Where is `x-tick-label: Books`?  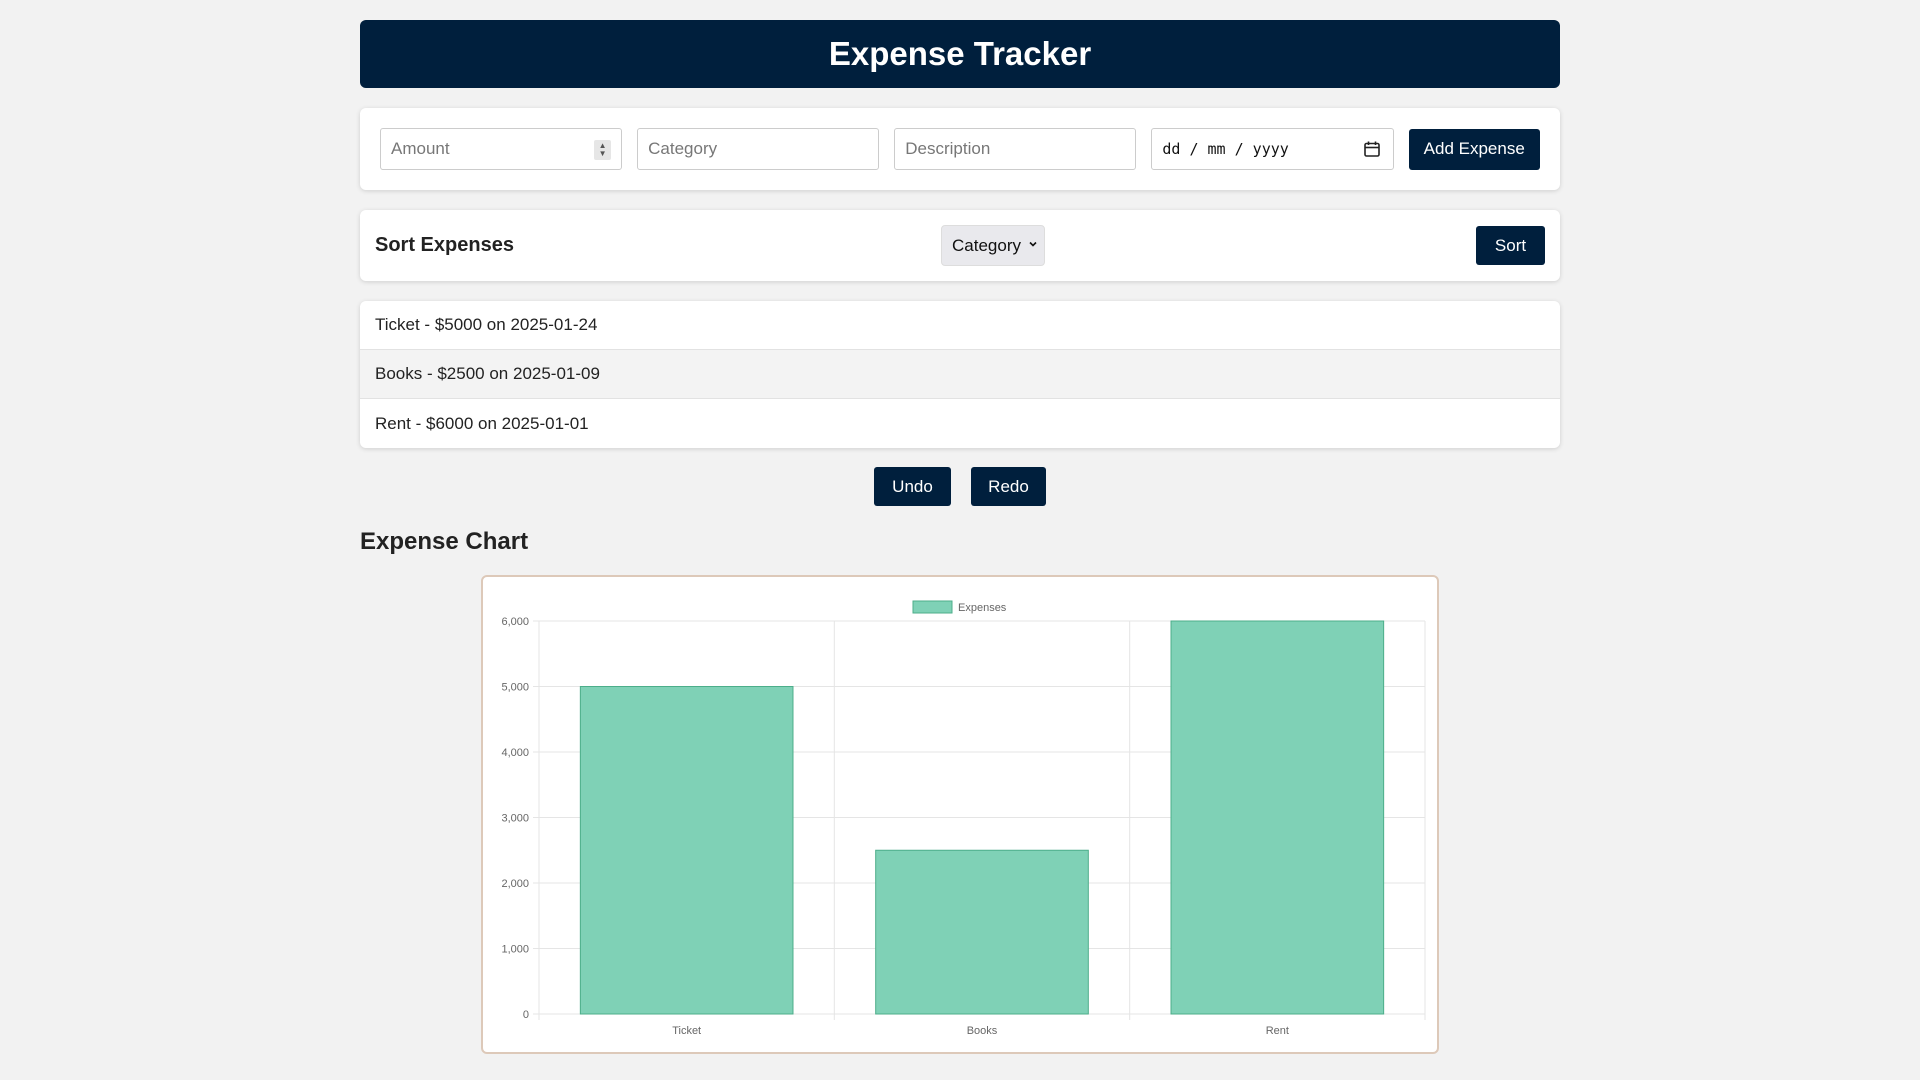
x-tick-label: Books is located at coordinates (982, 1031).